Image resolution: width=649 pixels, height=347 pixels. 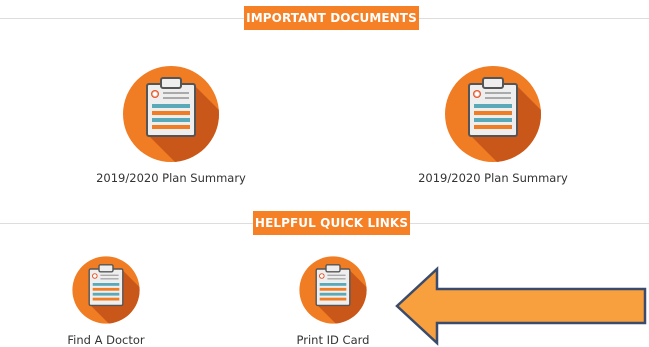 What do you see at coordinates (331, 223) in the screenshot?
I see `quick-links-section-title: HELPFUL QUICK LINKS` at bounding box center [331, 223].